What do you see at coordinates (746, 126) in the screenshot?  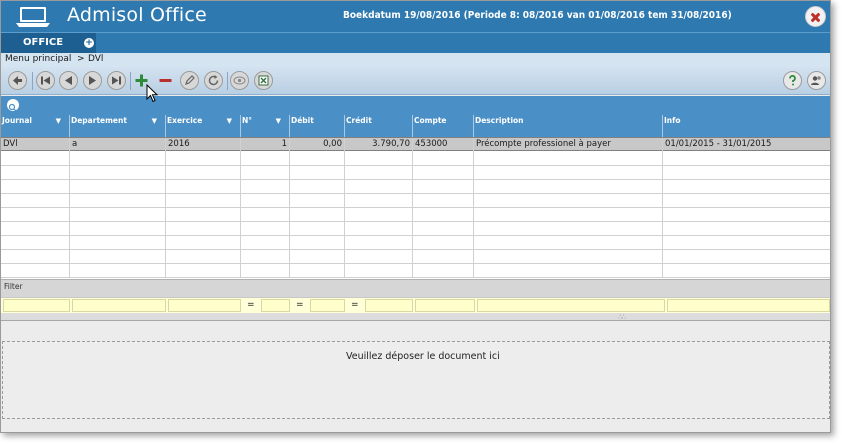 I see `column-header-info: Info` at bounding box center [746, 126].